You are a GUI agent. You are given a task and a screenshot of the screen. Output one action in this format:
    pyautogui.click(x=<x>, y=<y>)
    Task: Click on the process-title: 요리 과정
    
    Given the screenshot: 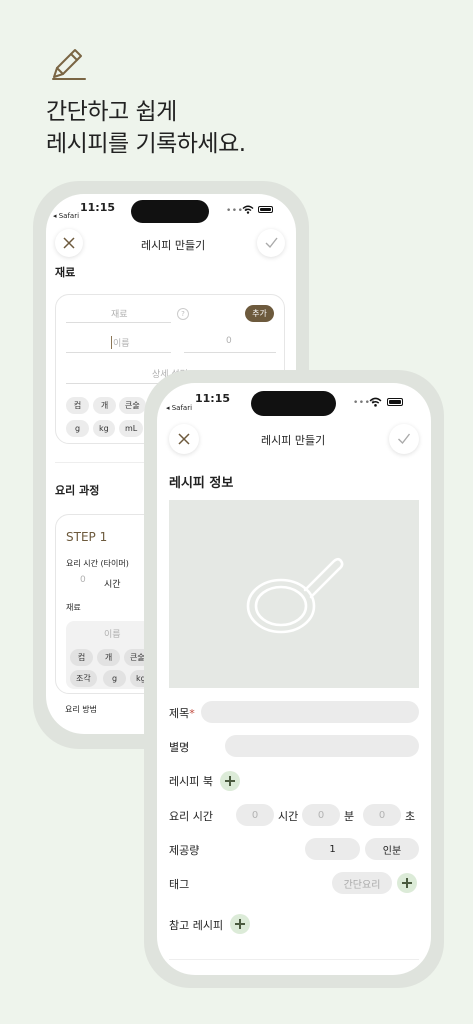 What is the action you would take?
    pyautogui.click(x=77, y=490)
    